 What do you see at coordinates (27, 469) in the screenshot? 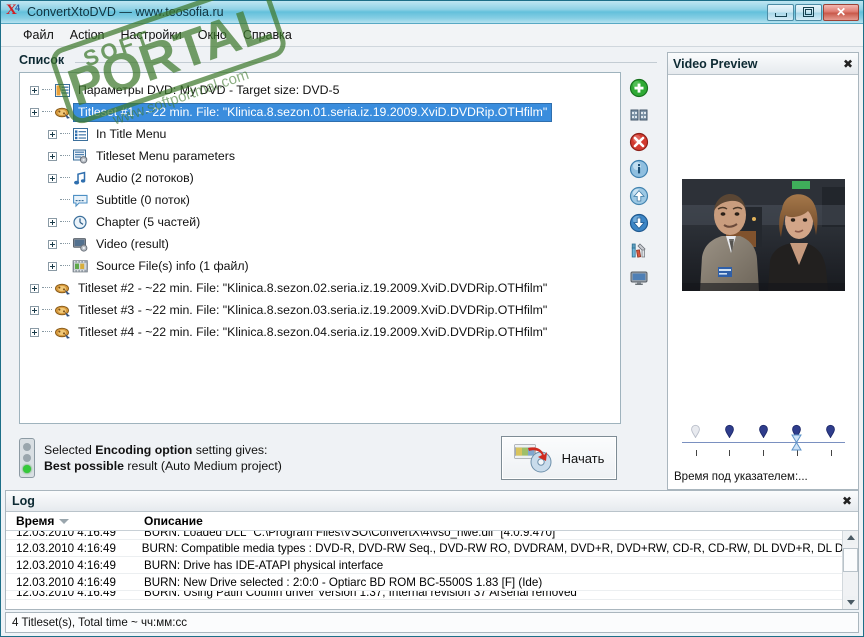
I see `light-green` at bounding box center [27, 469].